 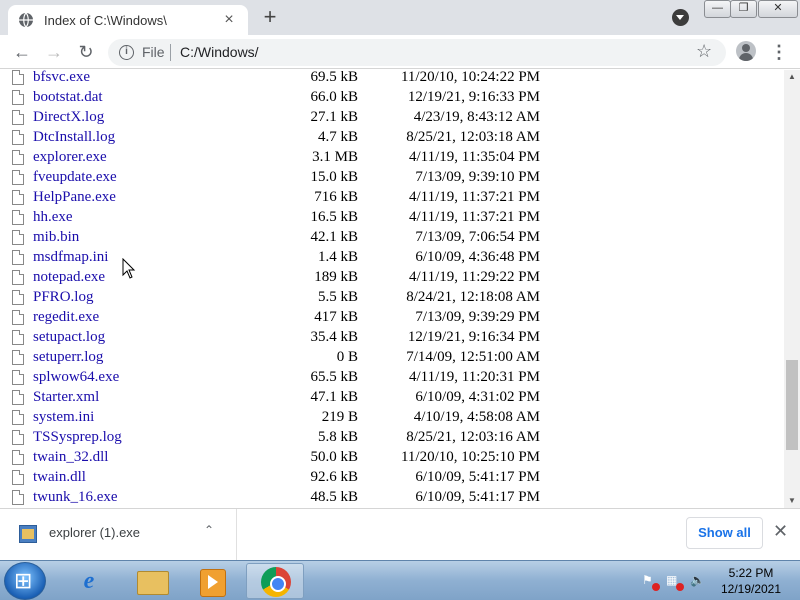 I want to click on file-link: Starter.xml, so click(x=66, y=397).